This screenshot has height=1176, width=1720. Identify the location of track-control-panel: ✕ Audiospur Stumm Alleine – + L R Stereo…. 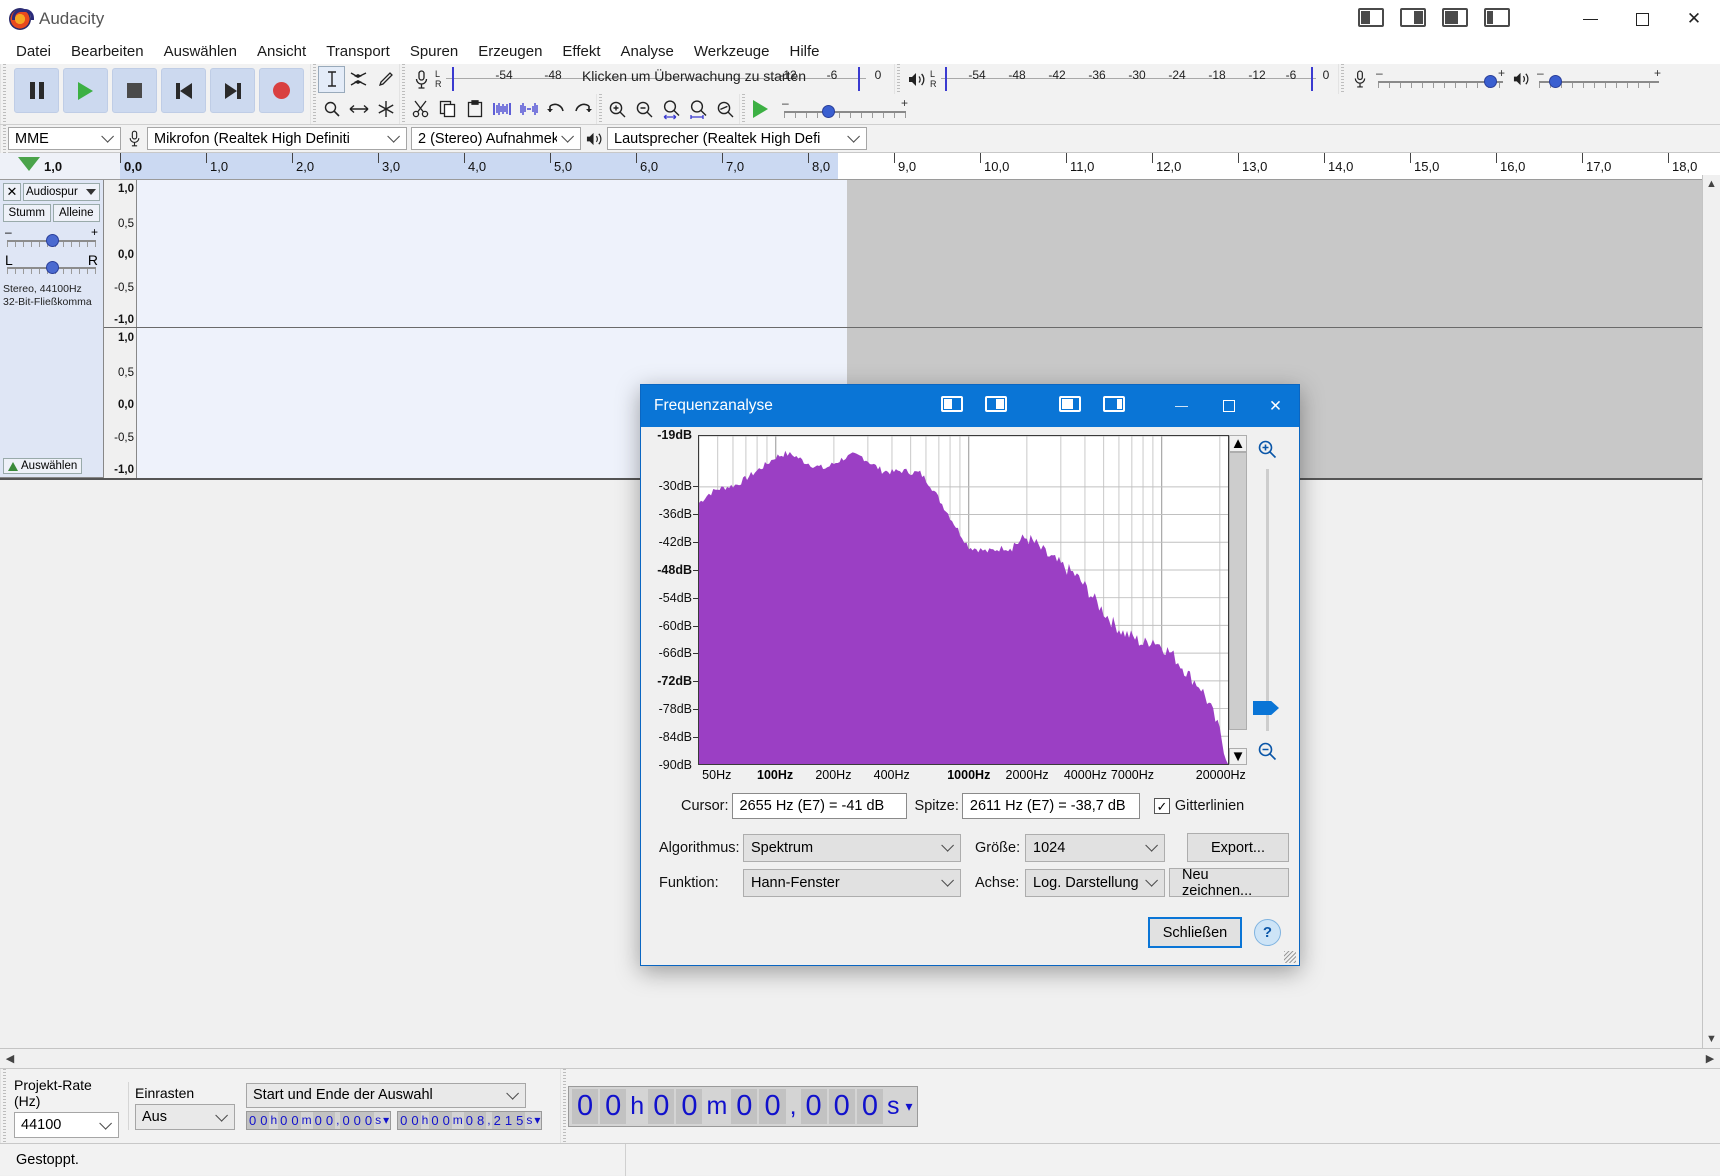
(52, 329).